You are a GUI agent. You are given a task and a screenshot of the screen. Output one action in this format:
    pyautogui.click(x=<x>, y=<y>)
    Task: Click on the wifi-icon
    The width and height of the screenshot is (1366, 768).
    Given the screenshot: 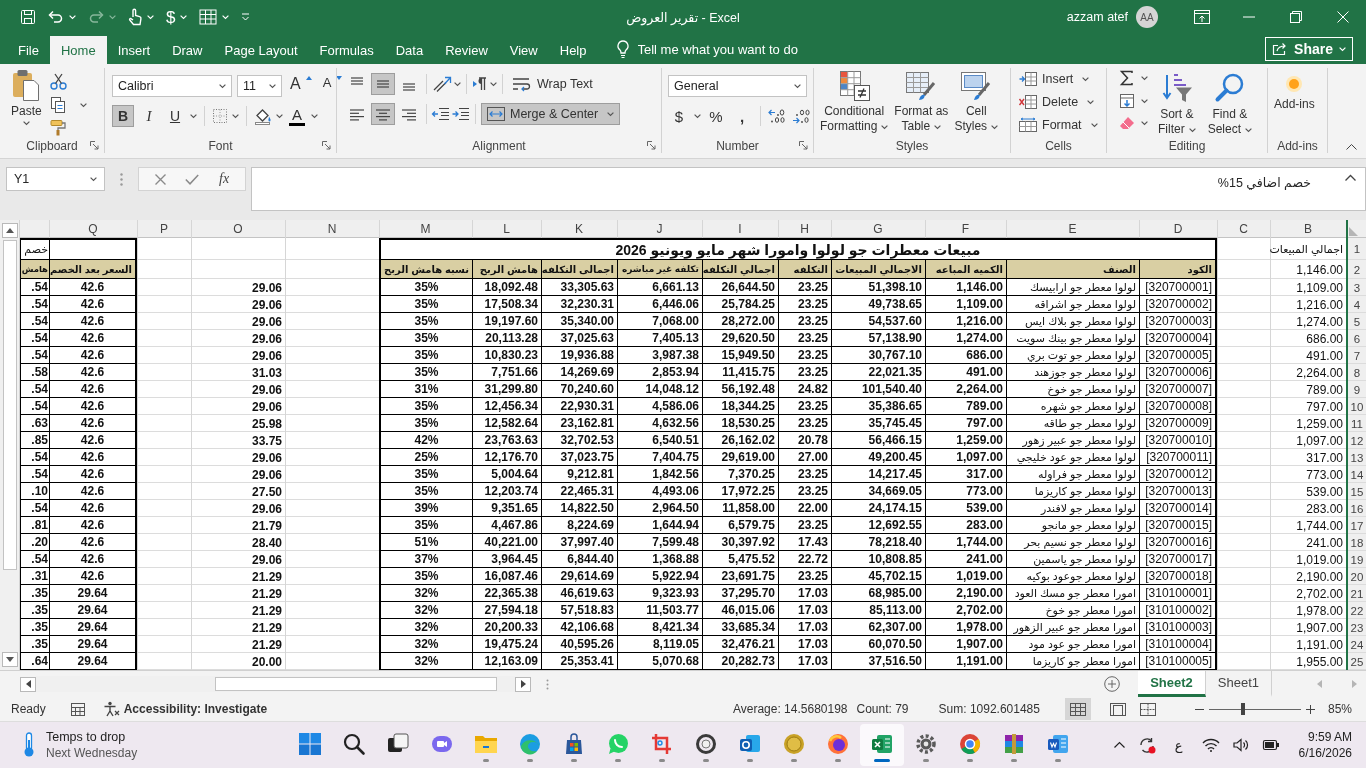 What is the action you would take?
    pyautogui.click(x=1210, y=745)
    